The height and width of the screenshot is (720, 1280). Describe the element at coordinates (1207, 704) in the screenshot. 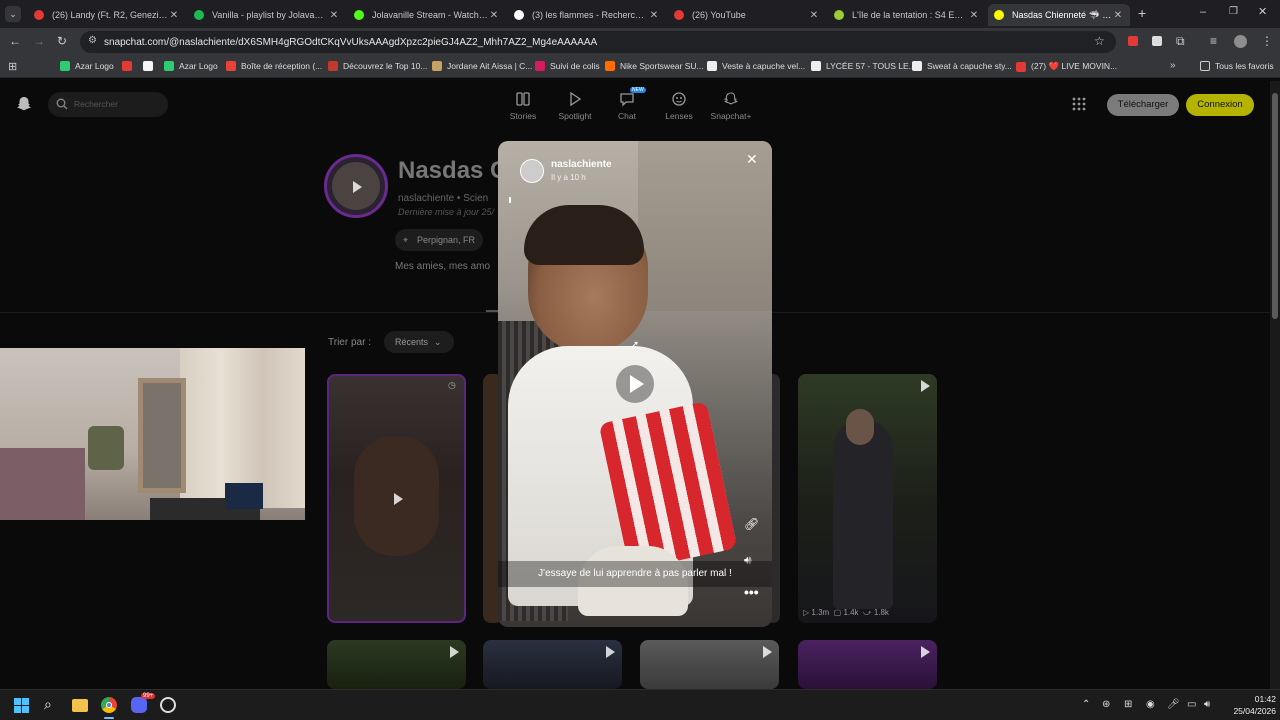

I see `volume-icon: 🔊︎` at that location.